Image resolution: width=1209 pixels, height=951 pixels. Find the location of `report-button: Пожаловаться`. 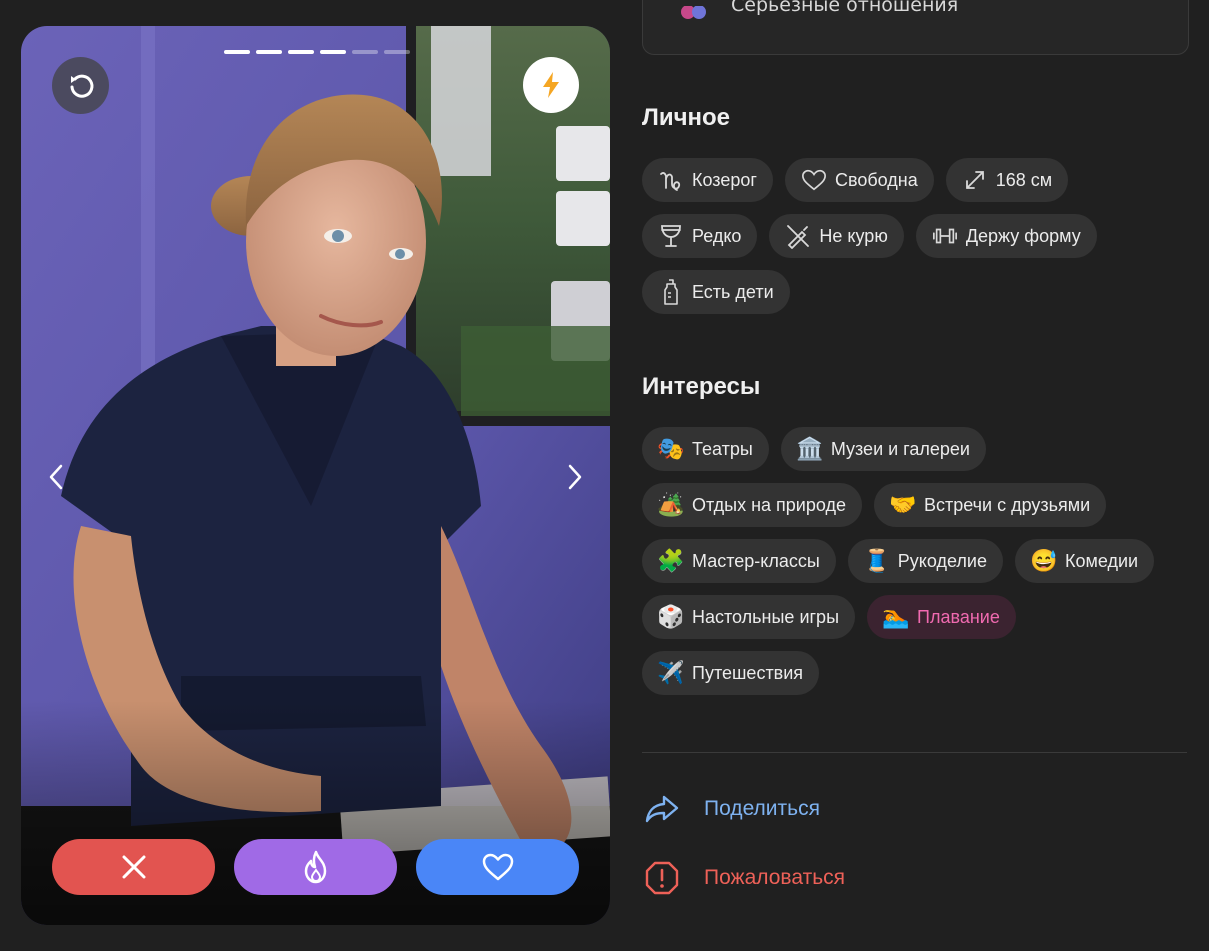

report-button: Пожаловаться is located at coordinates (743, 878).